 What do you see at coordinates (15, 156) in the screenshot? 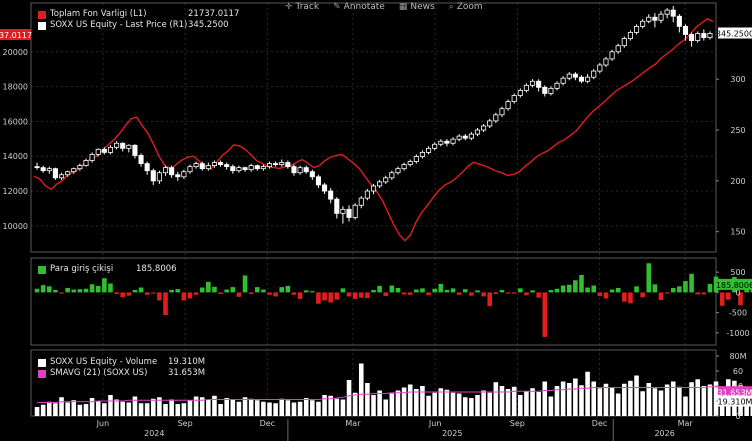
I see `left-tick-label: 14000` at bounding box center [15, 156].